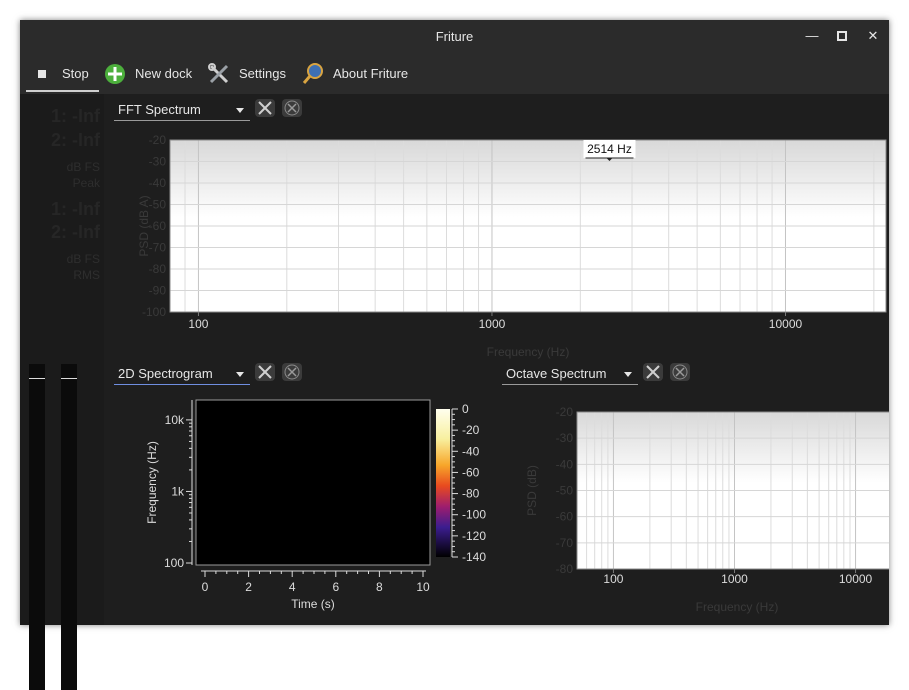 The height and width of the screenshot is (690, 909). What do you see at coordinates (178, 491) in the screenshot?
I see `y-tick-label: 1k` at bounding box center [178, 491].